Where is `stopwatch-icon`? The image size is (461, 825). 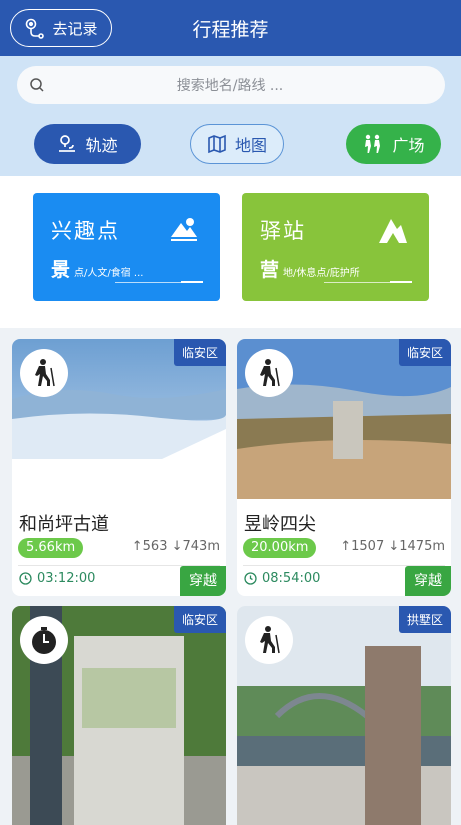 stopwatch-icon is located at coordinates (44, 640).